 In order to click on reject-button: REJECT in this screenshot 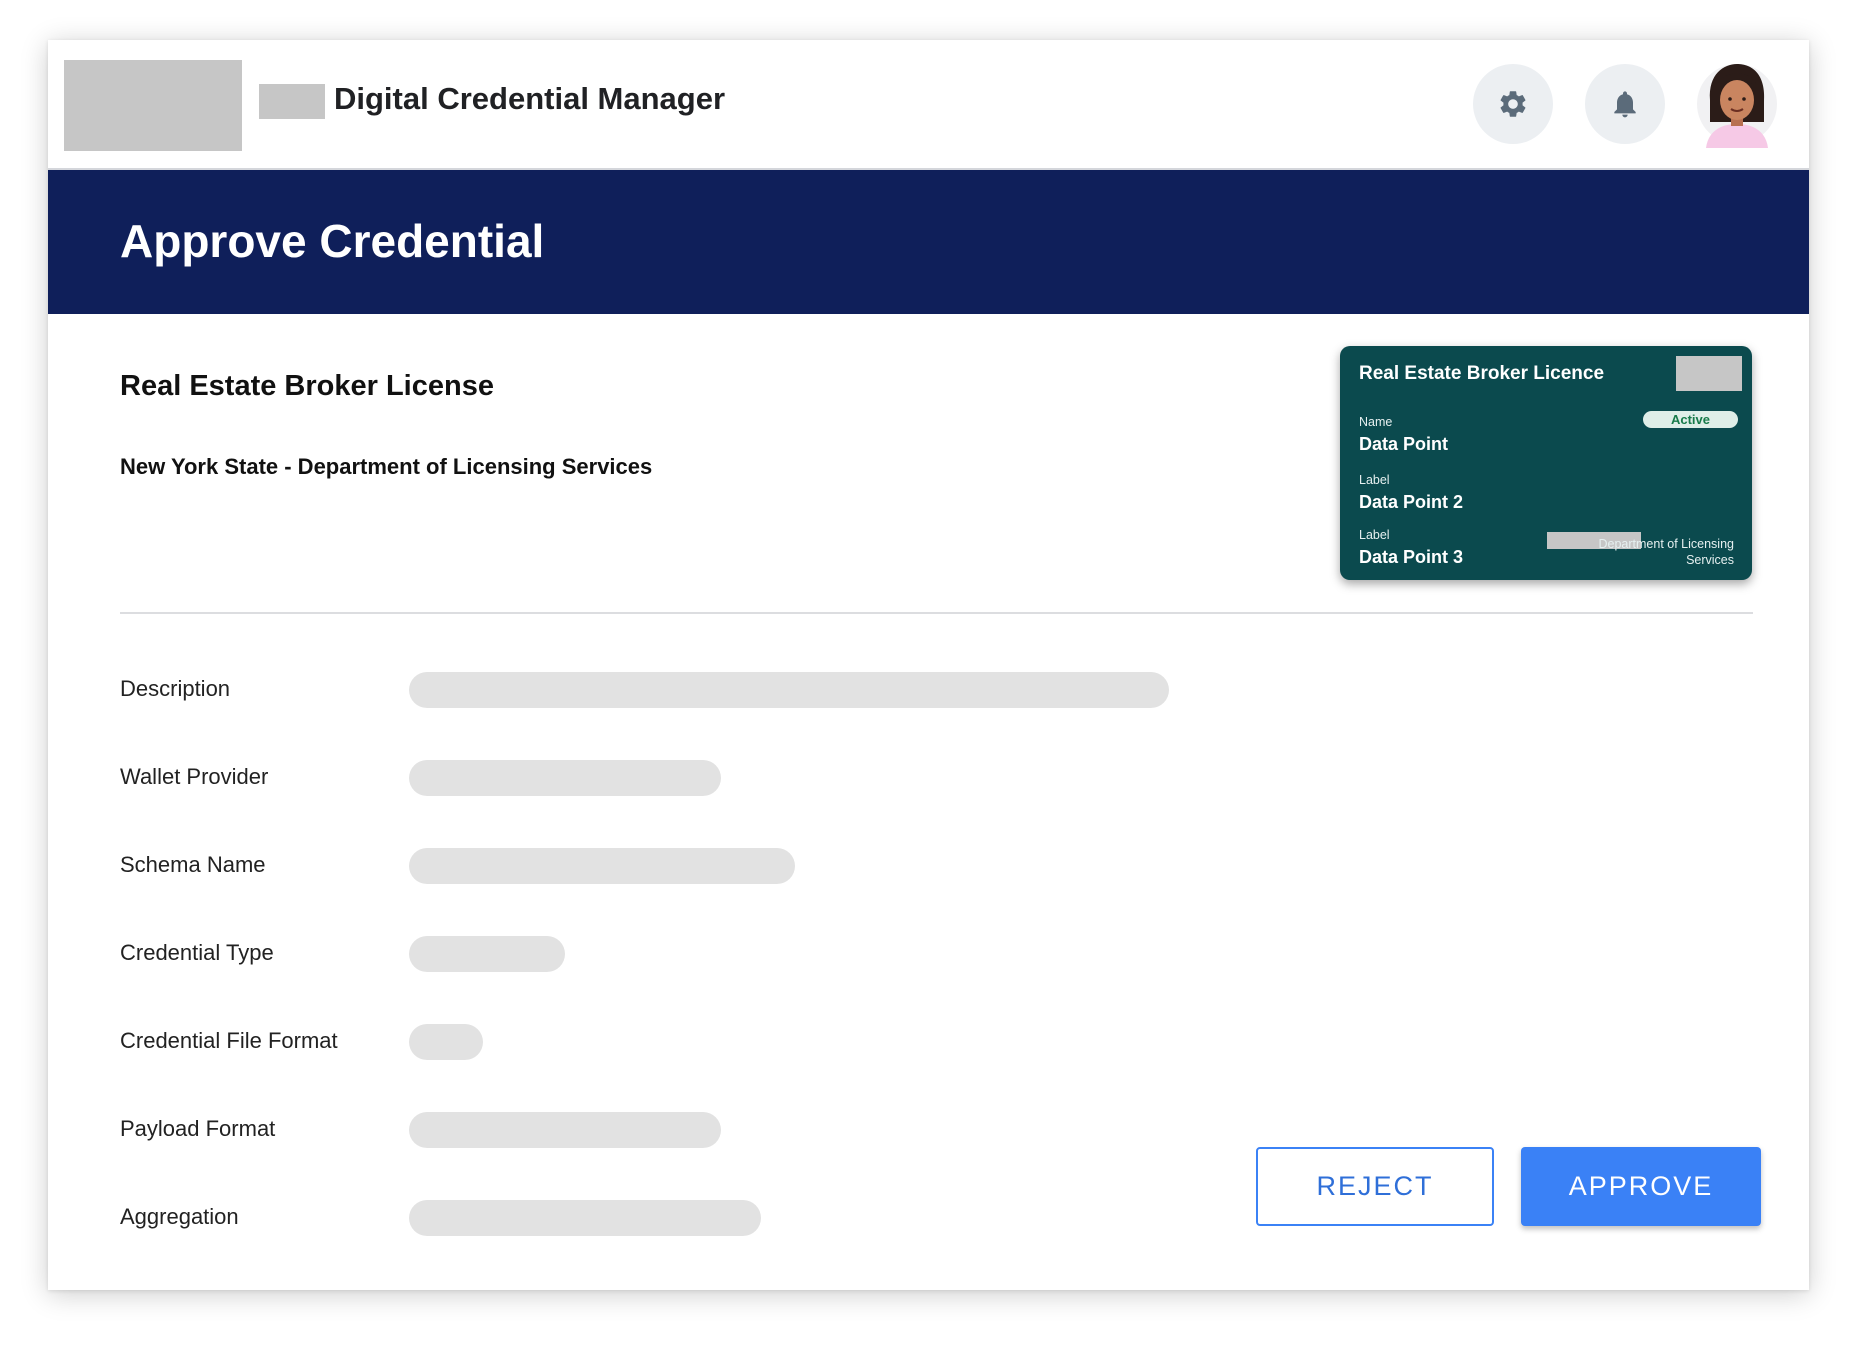, I will do `click(1375, 1186)`.